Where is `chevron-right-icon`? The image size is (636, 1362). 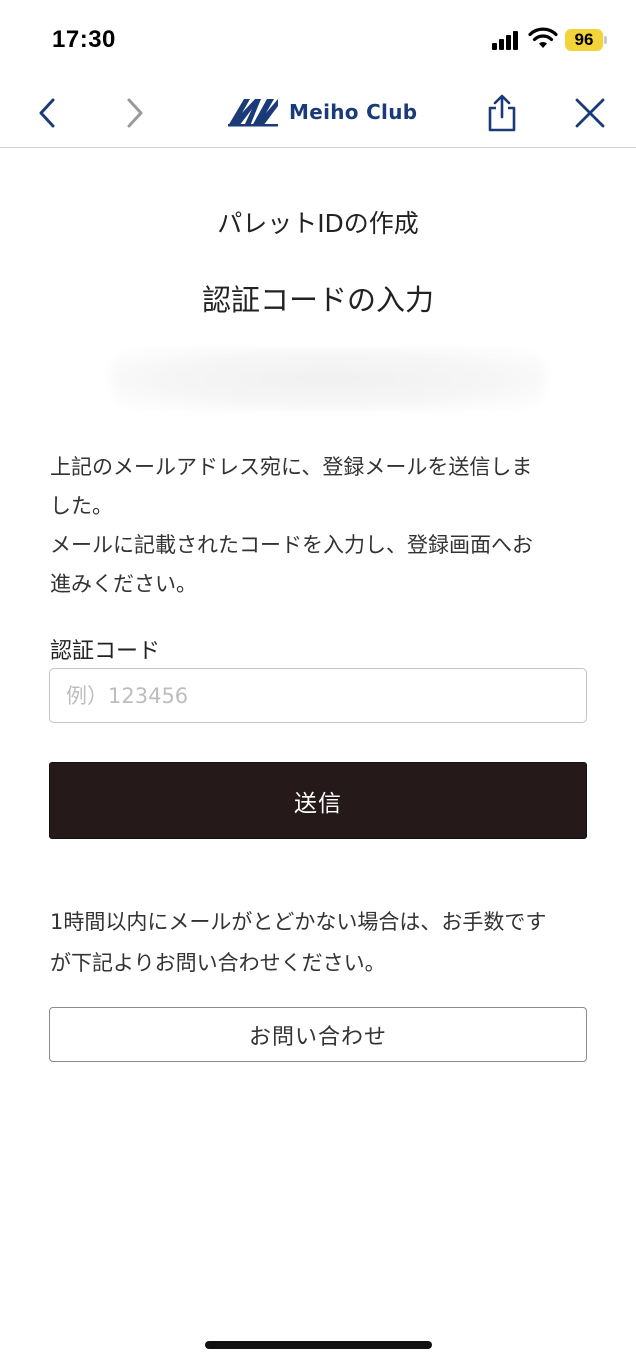 chevron-right-icon is located at coordinates (135, 113).